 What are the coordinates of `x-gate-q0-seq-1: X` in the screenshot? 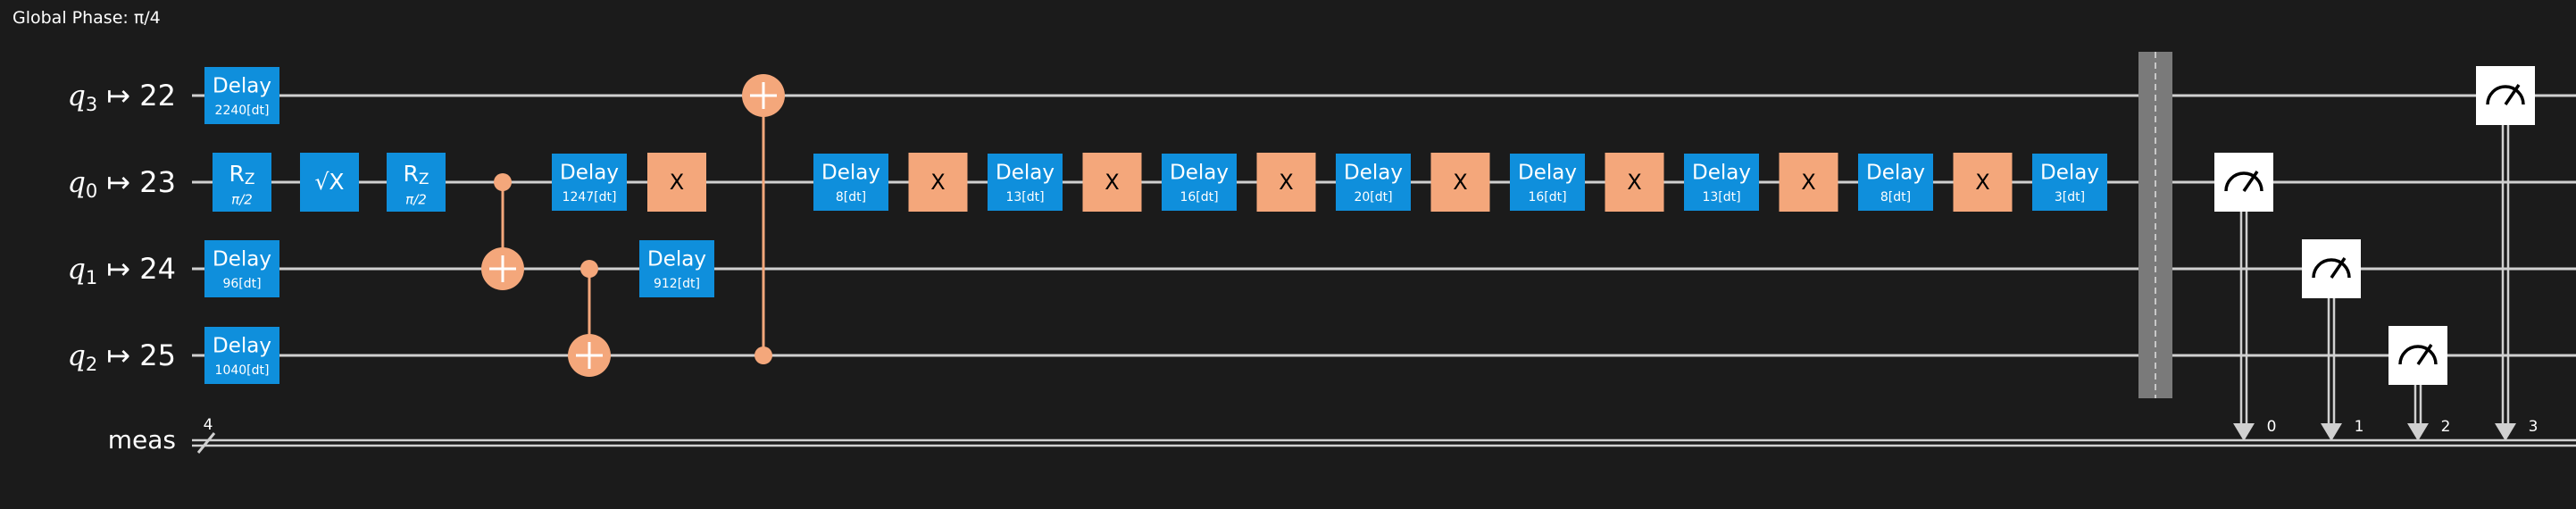 It's located at (1112, 183).